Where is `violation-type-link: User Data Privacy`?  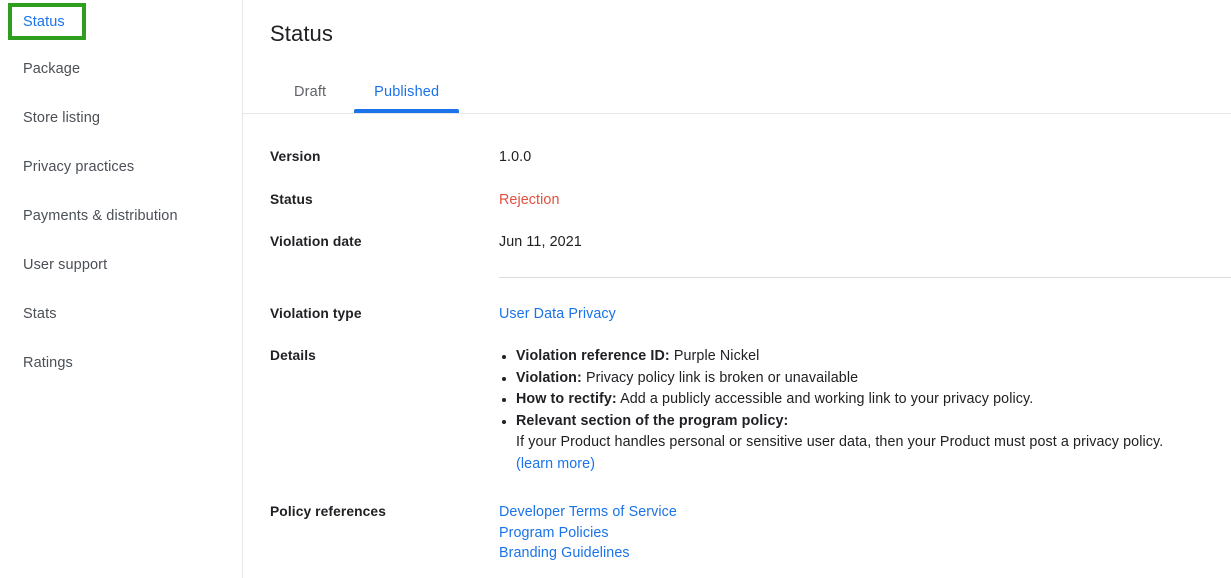
violation-type-link: User Data Privacy is located at coordinates (557, 314).